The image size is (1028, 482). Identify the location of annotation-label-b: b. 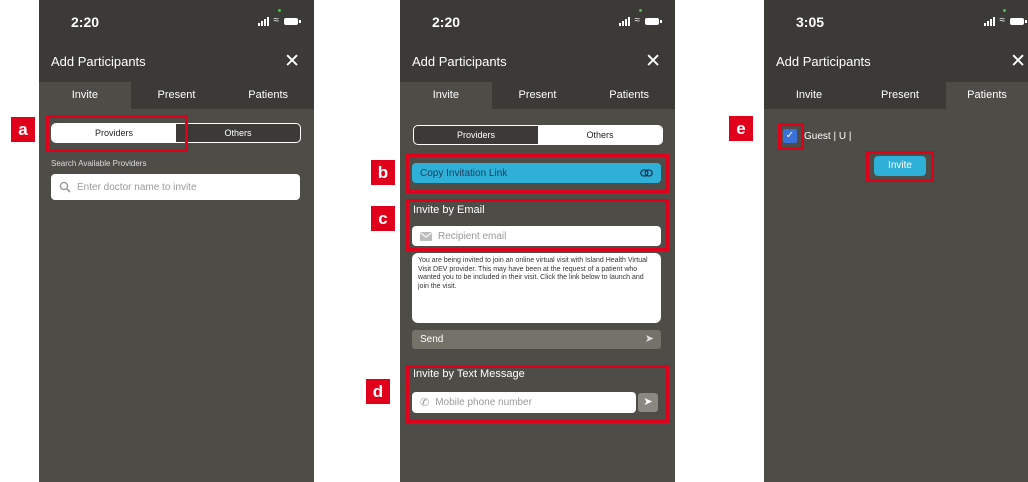
(383, 172).